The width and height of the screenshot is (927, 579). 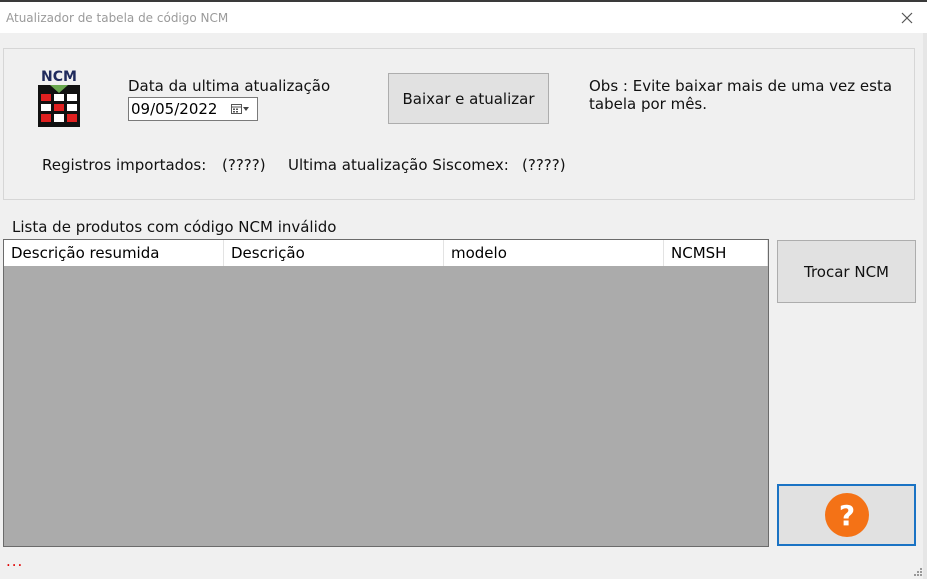 What do you see at coordinates (59, 98) in the screenshot?
I see `ncm-table-icon: NCM` at bounding box center [59, 98].